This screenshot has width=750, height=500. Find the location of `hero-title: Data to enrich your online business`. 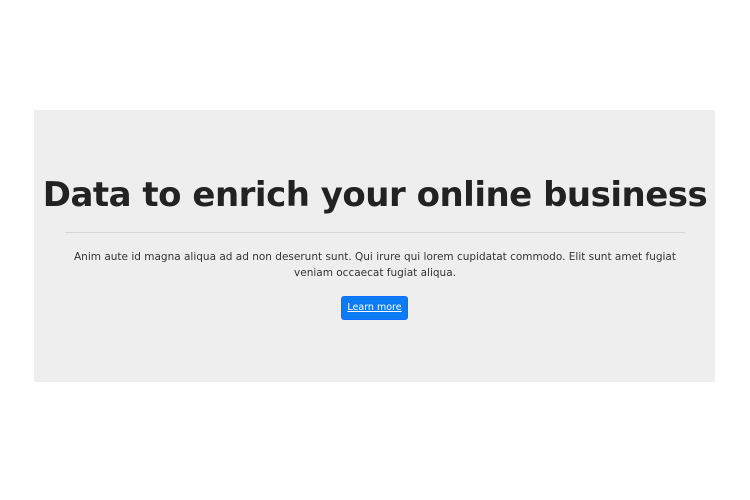

hero-title: Data to enrich your online business is located at coordinates (375, 195).